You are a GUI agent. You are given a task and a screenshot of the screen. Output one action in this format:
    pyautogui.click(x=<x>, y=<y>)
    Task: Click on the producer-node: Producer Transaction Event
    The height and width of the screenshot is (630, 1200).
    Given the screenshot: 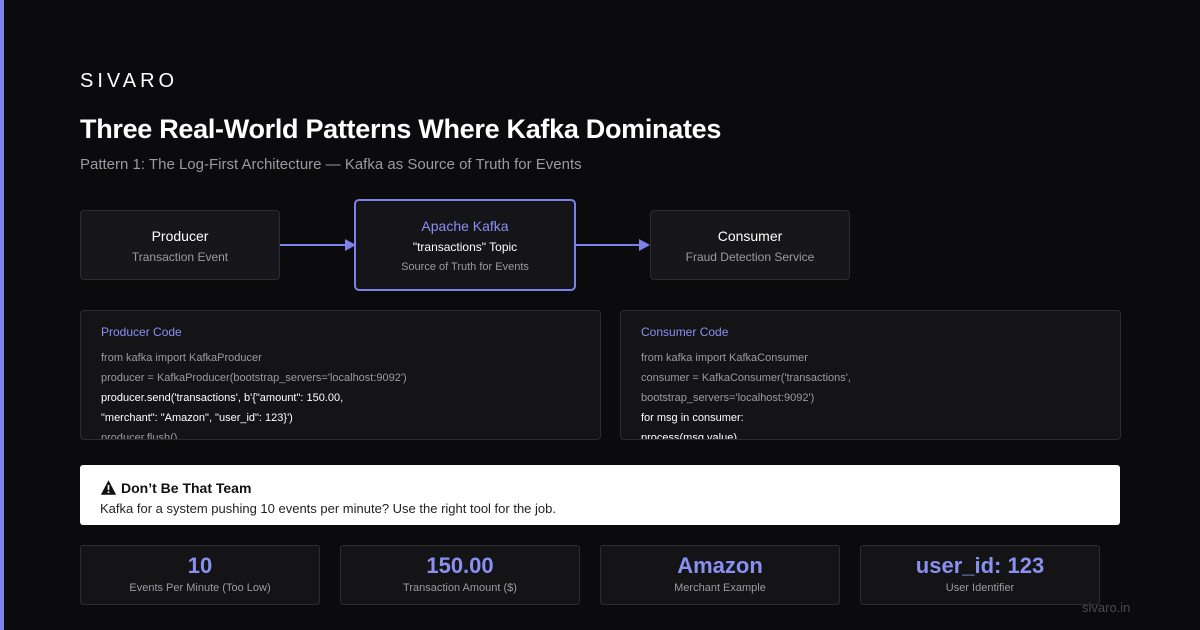 What is the action you would take?
    pyautogui.click(x=180, y=245)
    